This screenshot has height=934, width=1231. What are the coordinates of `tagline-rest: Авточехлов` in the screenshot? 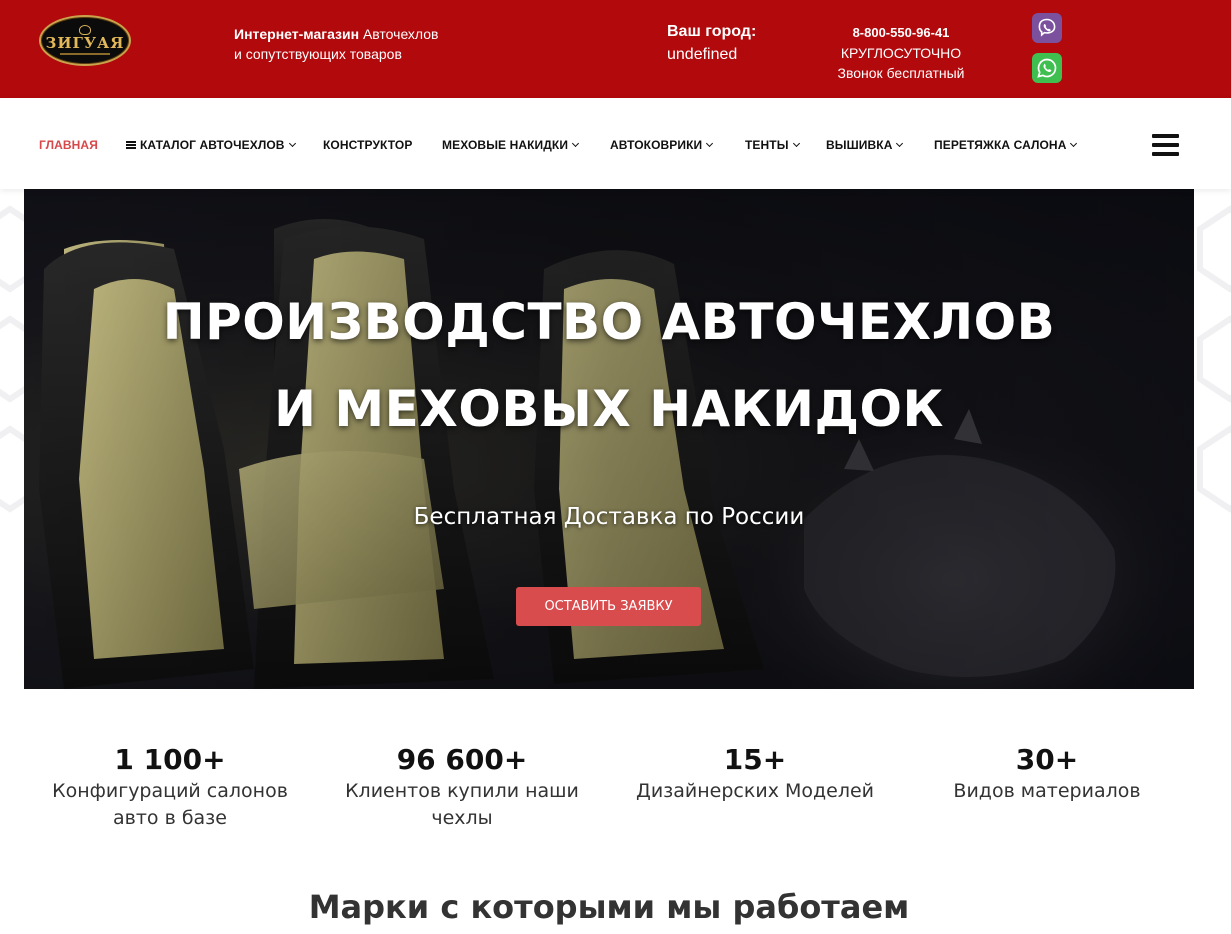 It's located at (399, 34).